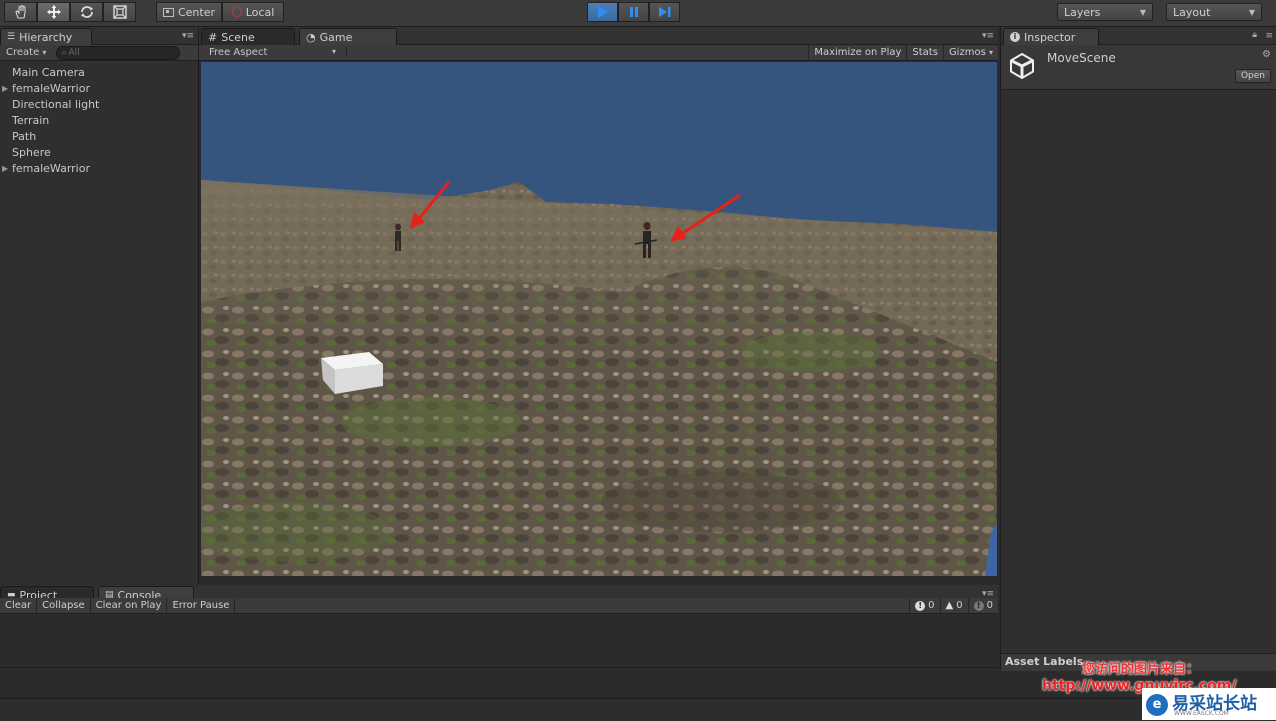 Image resolution: width=1276 pixels, height=721 pixels. Describe the element at coordinates (46, 36) in the screenshot. I see `tab-hierarchy: ☰ Hierarchy` at that location.